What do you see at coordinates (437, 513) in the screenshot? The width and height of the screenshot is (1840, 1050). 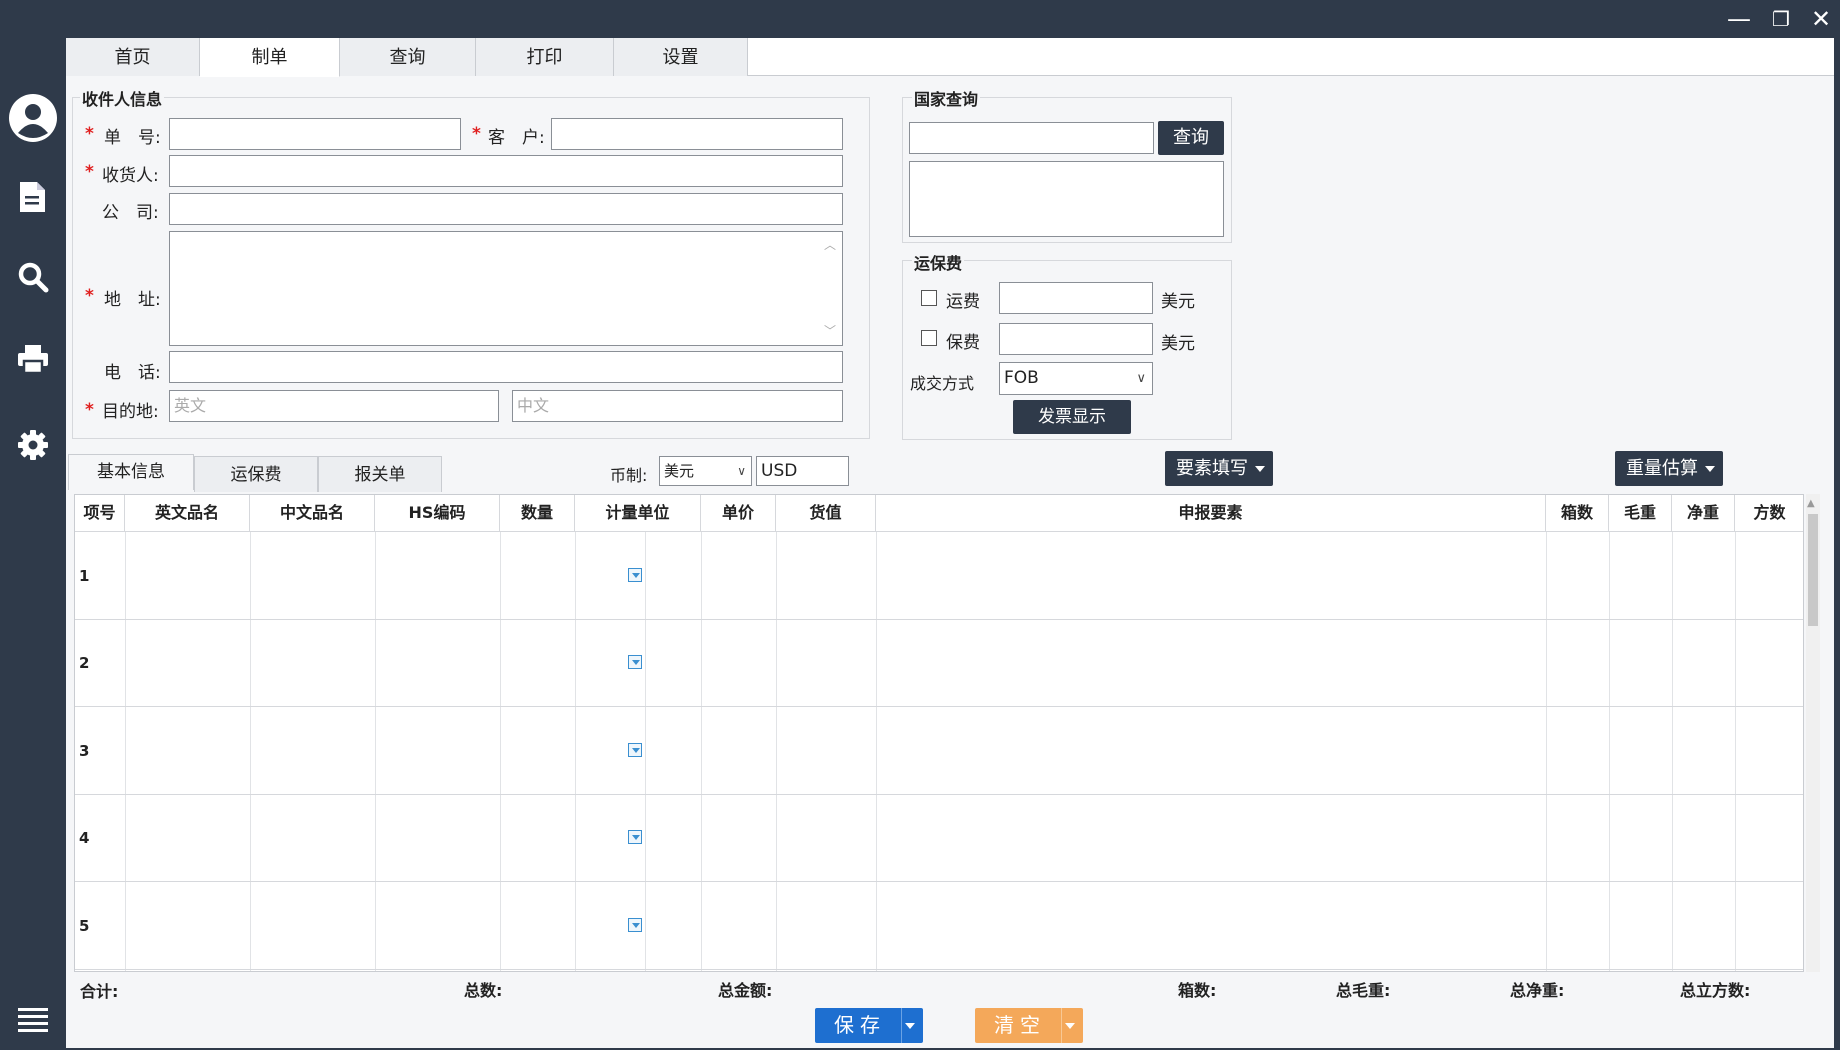 I see `col-header-hs-code: HS编码` at bounding box center [437, 513].